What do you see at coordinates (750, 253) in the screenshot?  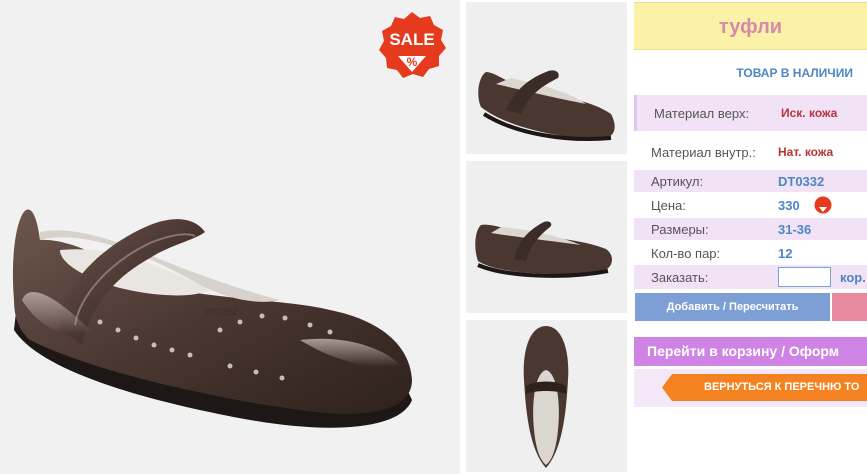 I see `spec-row-pairs: Кол-во пар: 12` at bounding box center [750, 253].